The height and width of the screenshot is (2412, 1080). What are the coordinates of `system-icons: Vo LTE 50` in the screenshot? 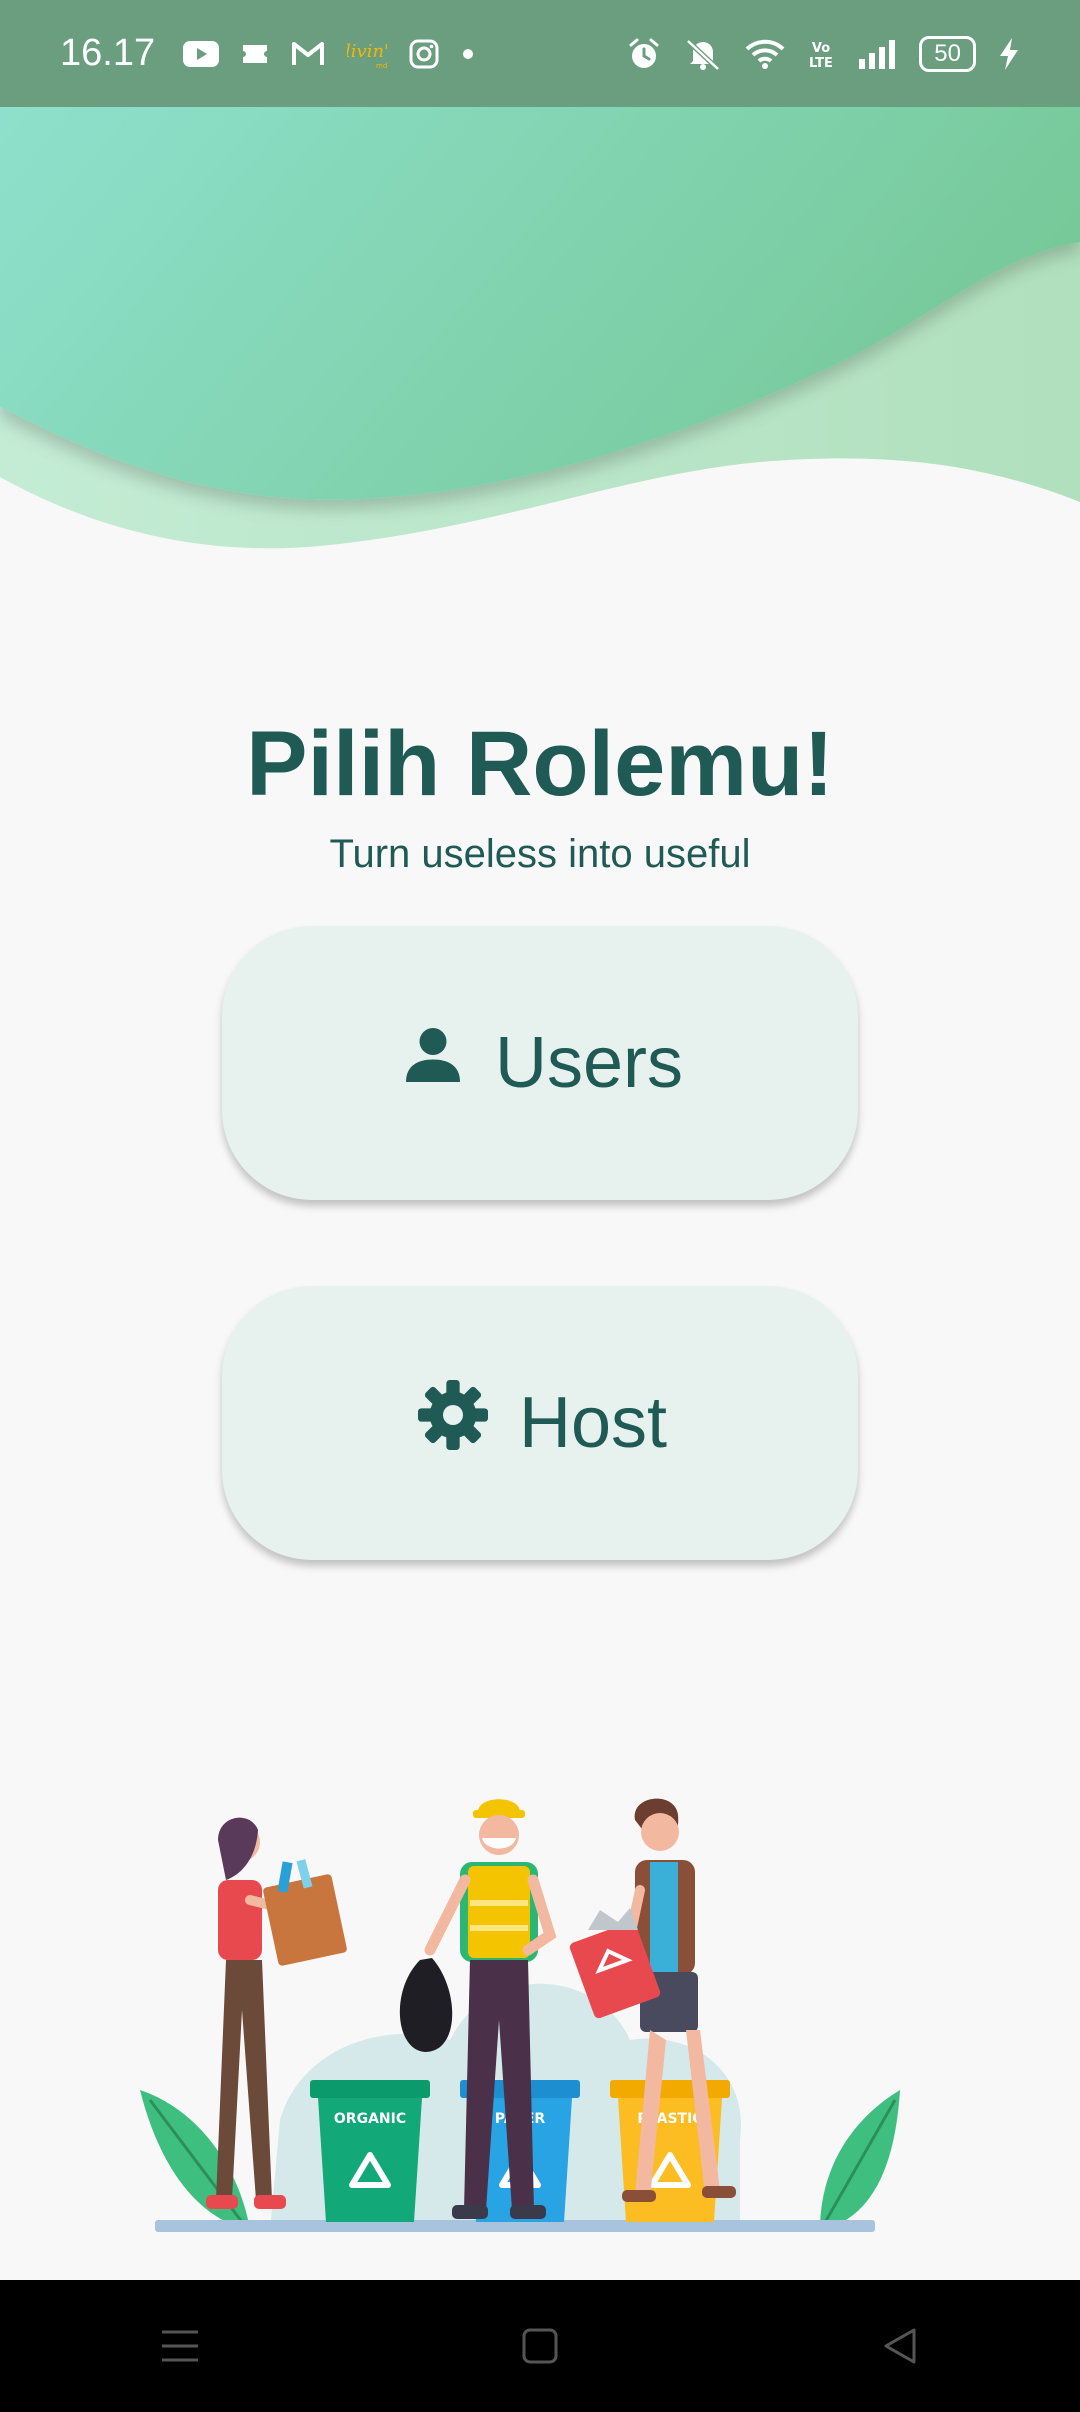 It's located at (823, 53).